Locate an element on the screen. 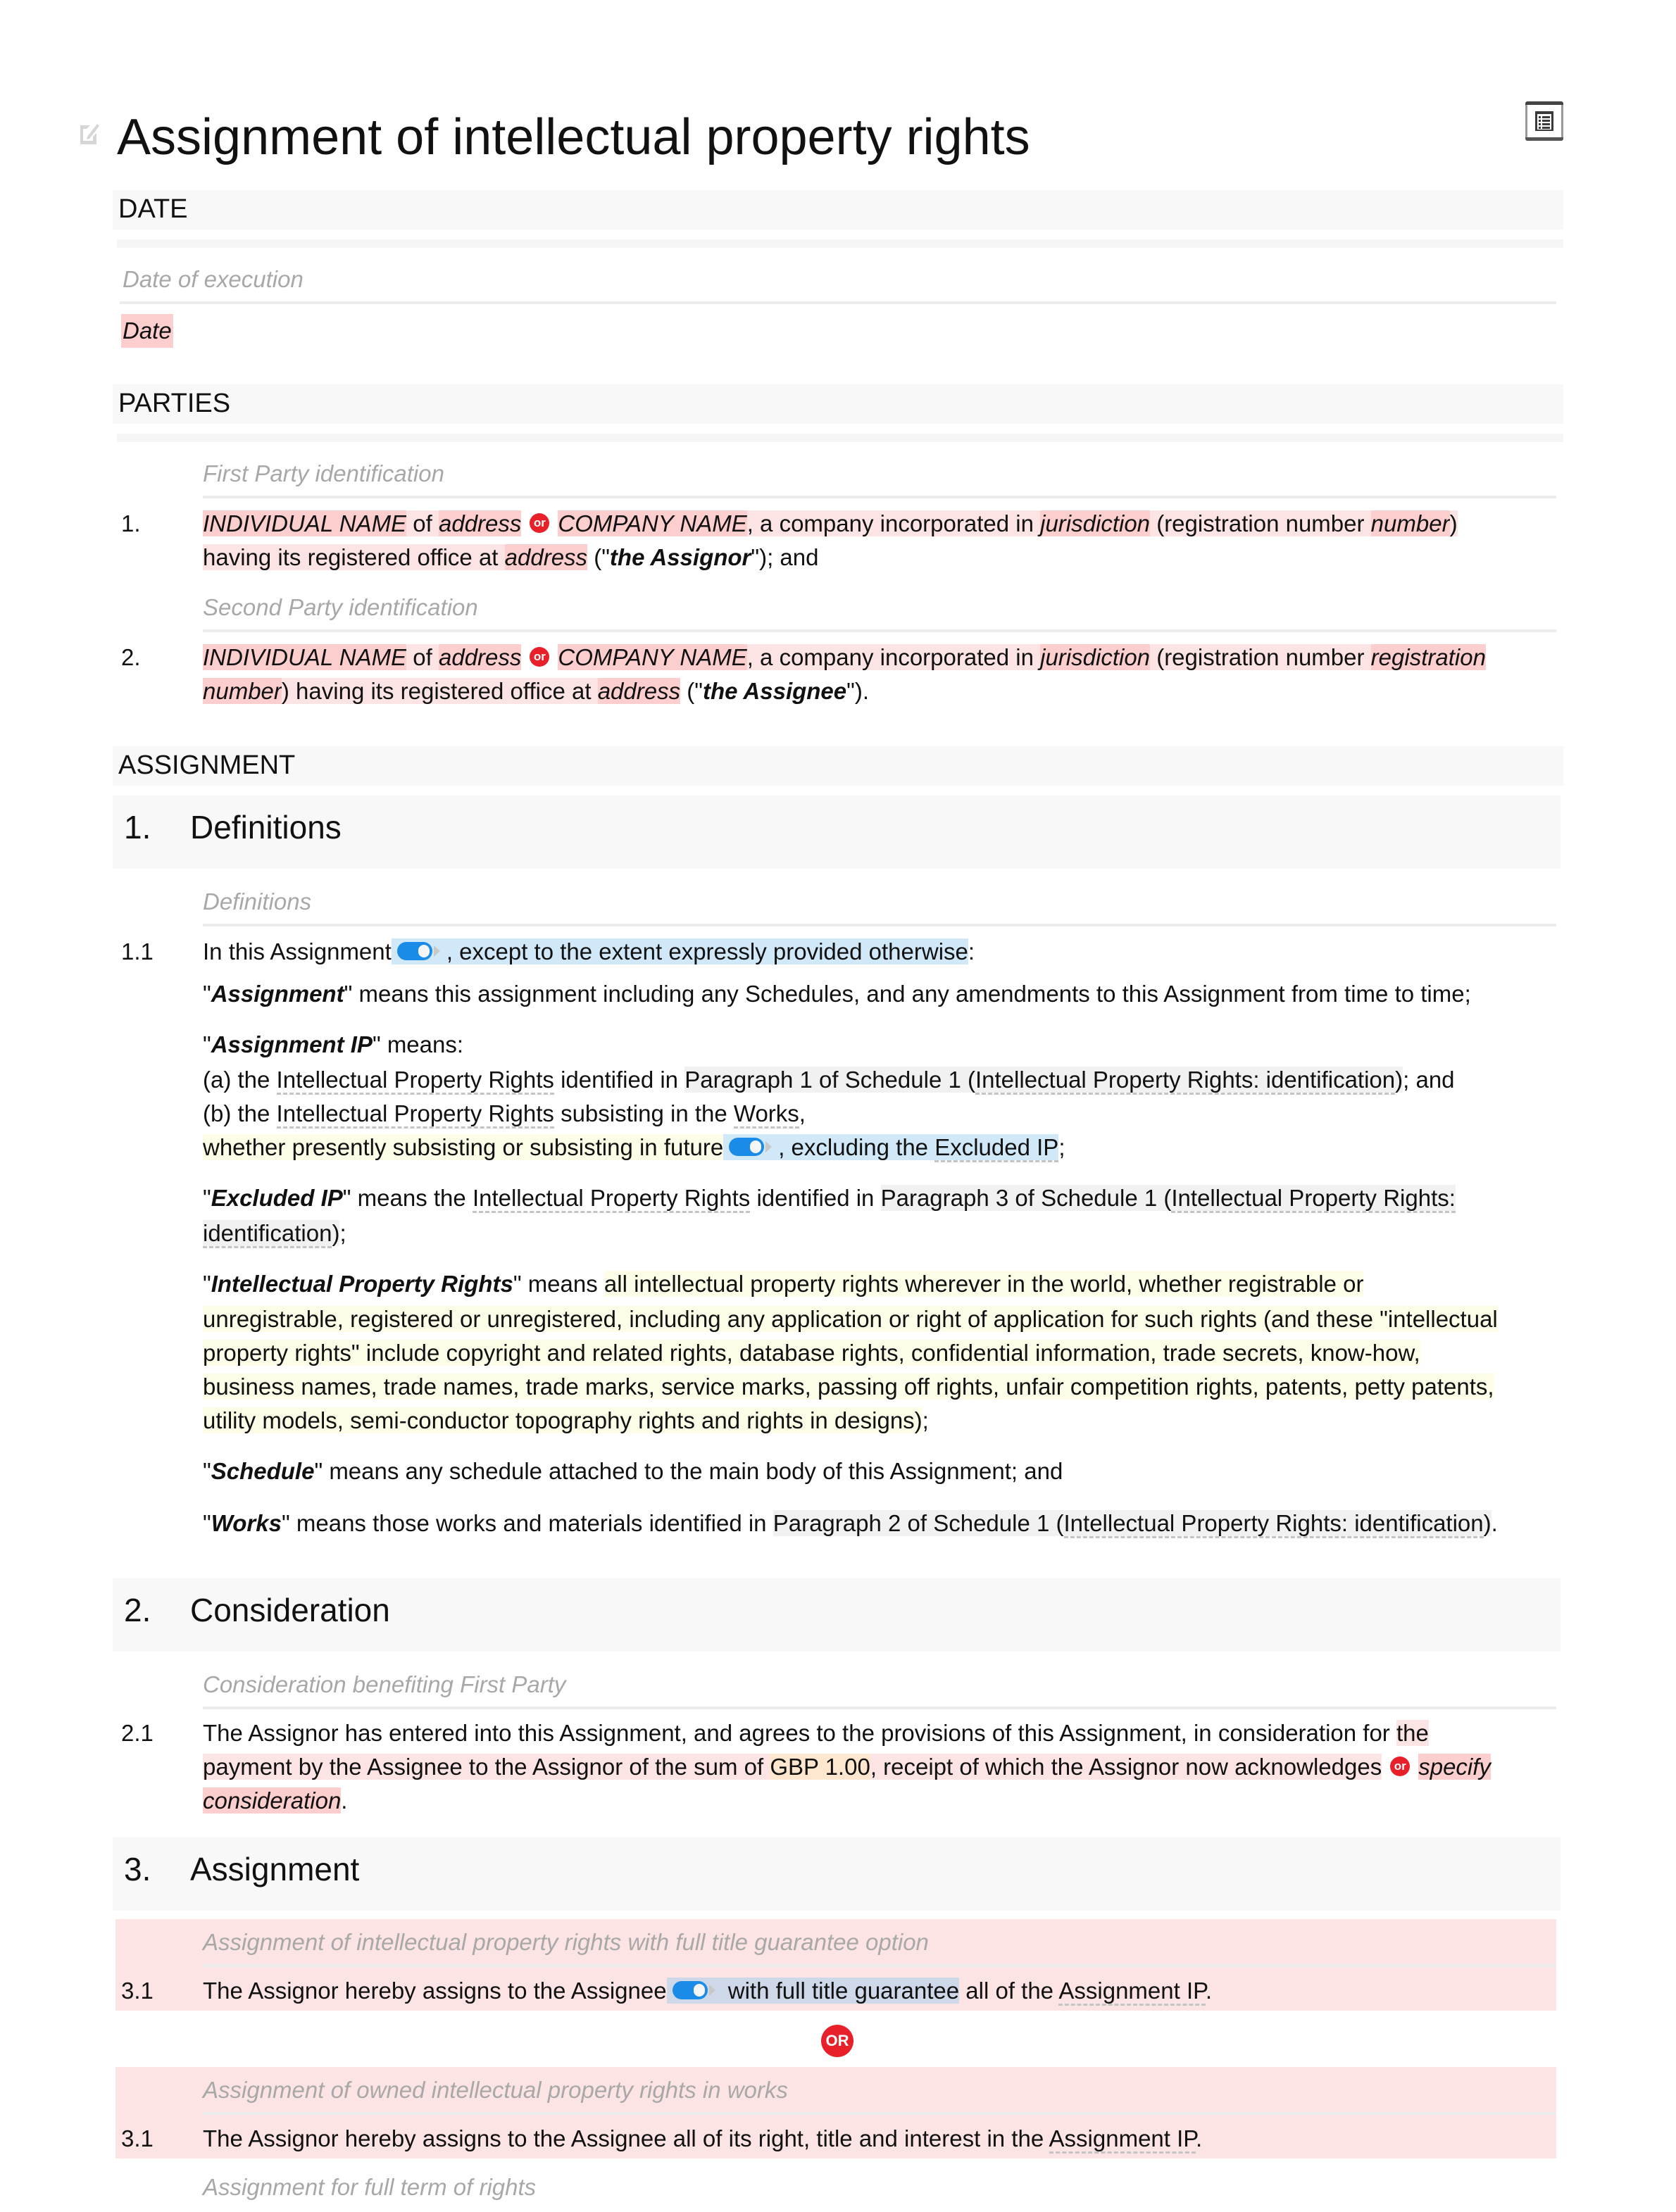 This screenshot has height=2212, width=1676. defined-term-link: Works is located at coordinates (766, 1114).